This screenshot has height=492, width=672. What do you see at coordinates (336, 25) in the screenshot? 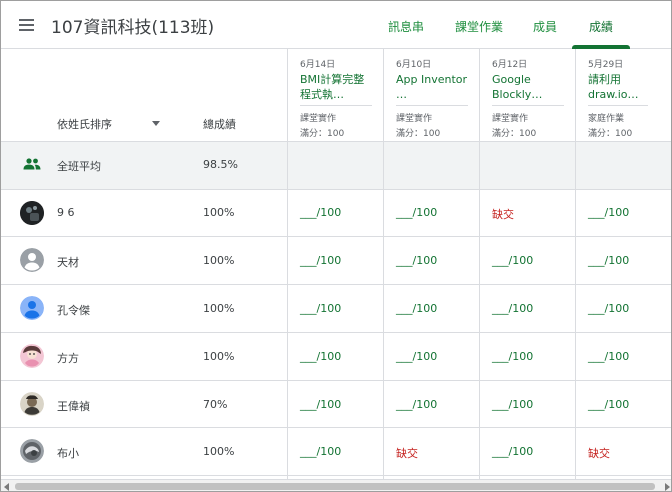
I see `top-bar: 107資訊科技(113班) 訊息串 課堂作業 成員 成績` at bounding box center [336, 25].